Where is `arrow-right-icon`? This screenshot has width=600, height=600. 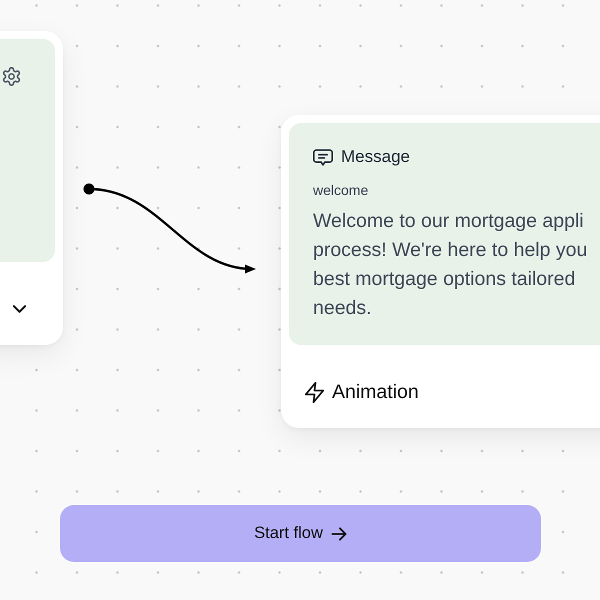
arrow-right-icon is located at coordinates (338, 533).